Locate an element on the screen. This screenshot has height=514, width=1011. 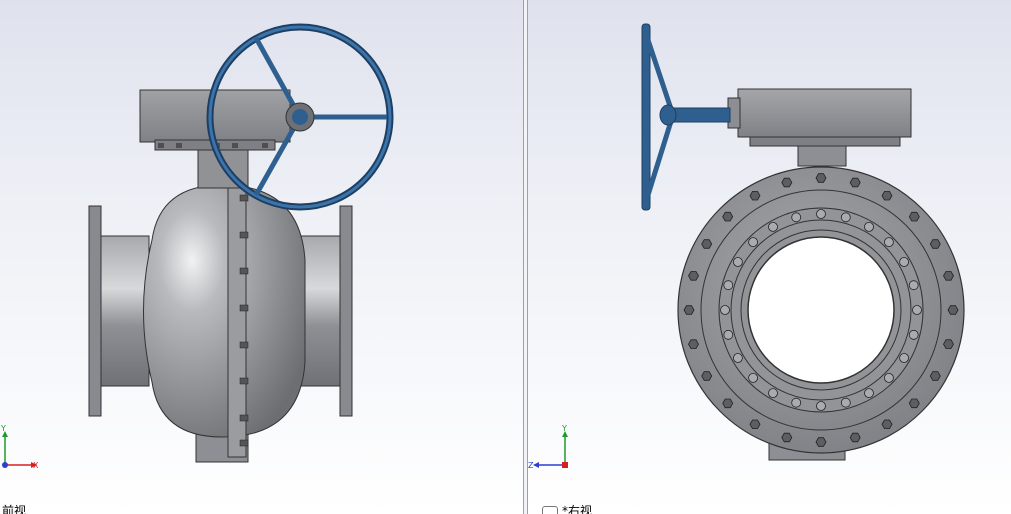
valve-bore is located at coordinates (821, 310).